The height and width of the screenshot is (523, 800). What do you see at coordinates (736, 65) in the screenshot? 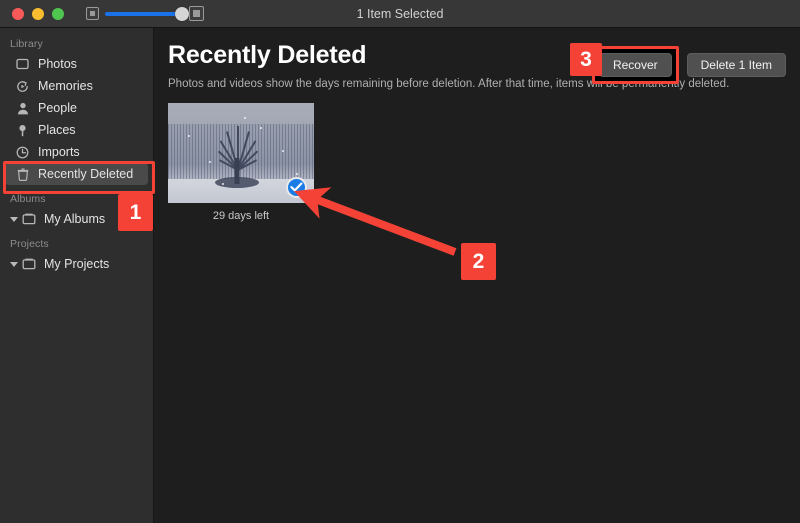
I see `delete-items-button: Delete 1 Item` at bounding box center [736, 65].